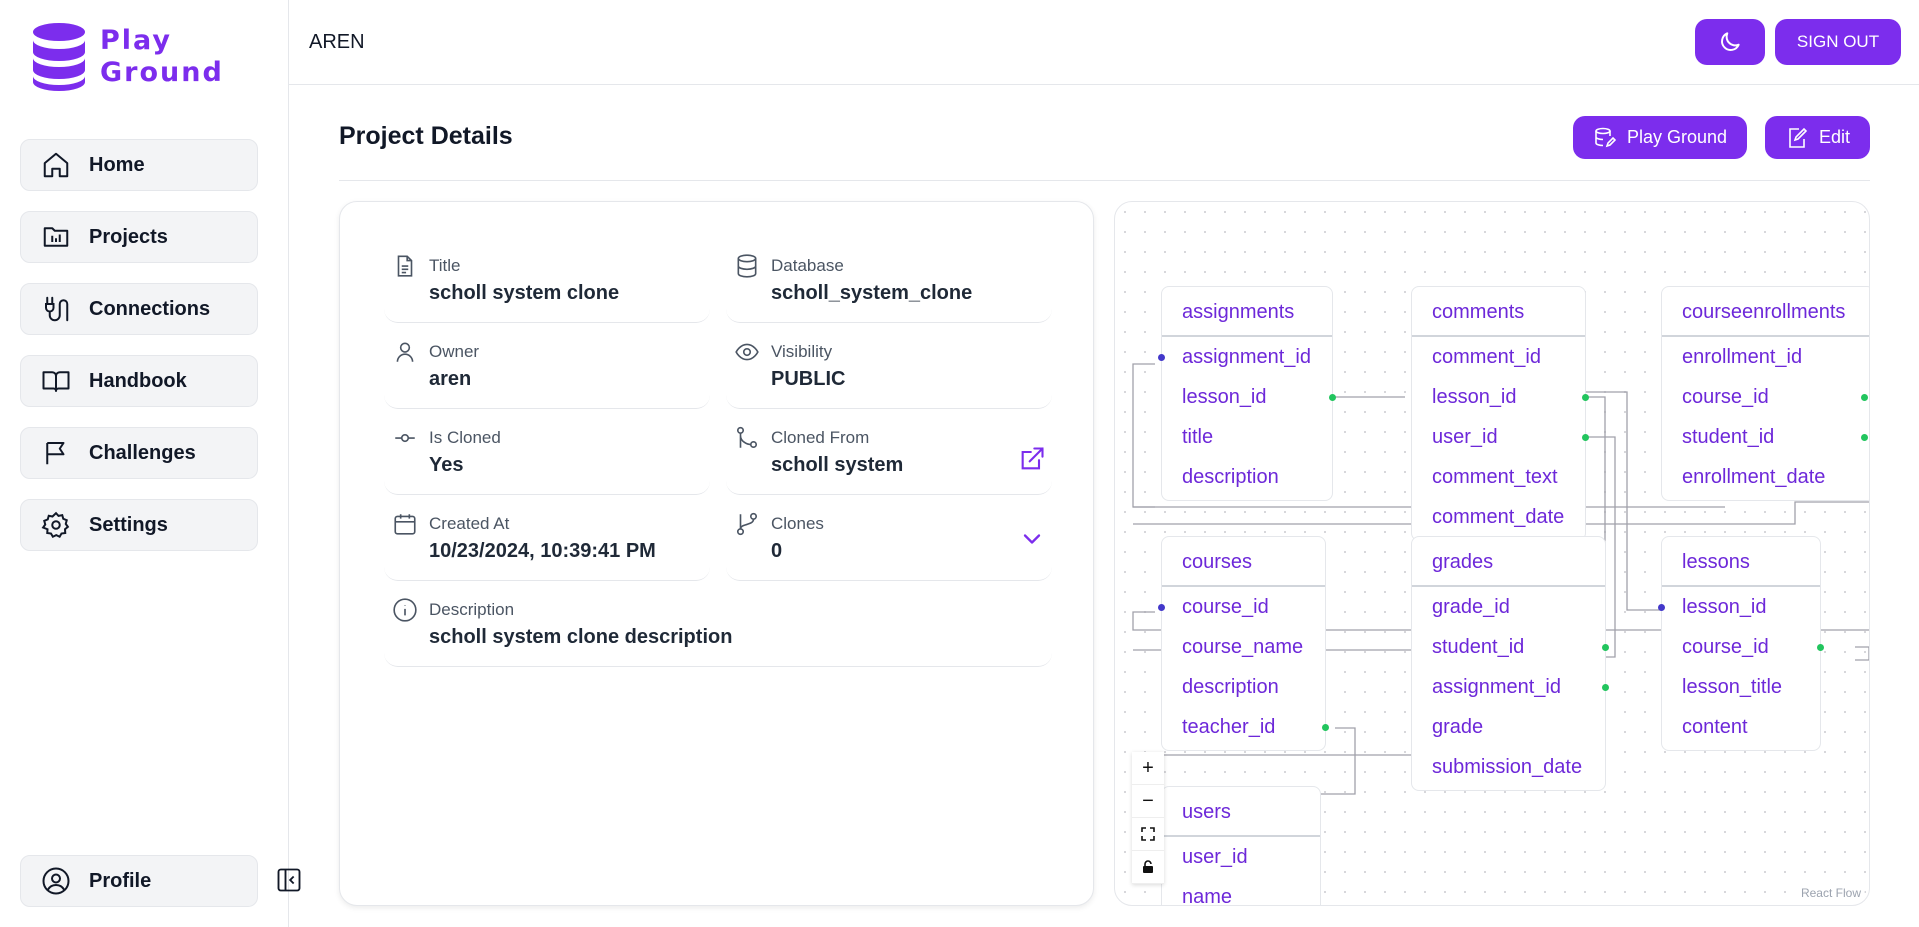 Image resolution: width=1919 pixels, height=927 pixels. What do you see at coordinates (1207, 896) in the screenshot?
I see `column: name` at bounding box center [1207, 896].